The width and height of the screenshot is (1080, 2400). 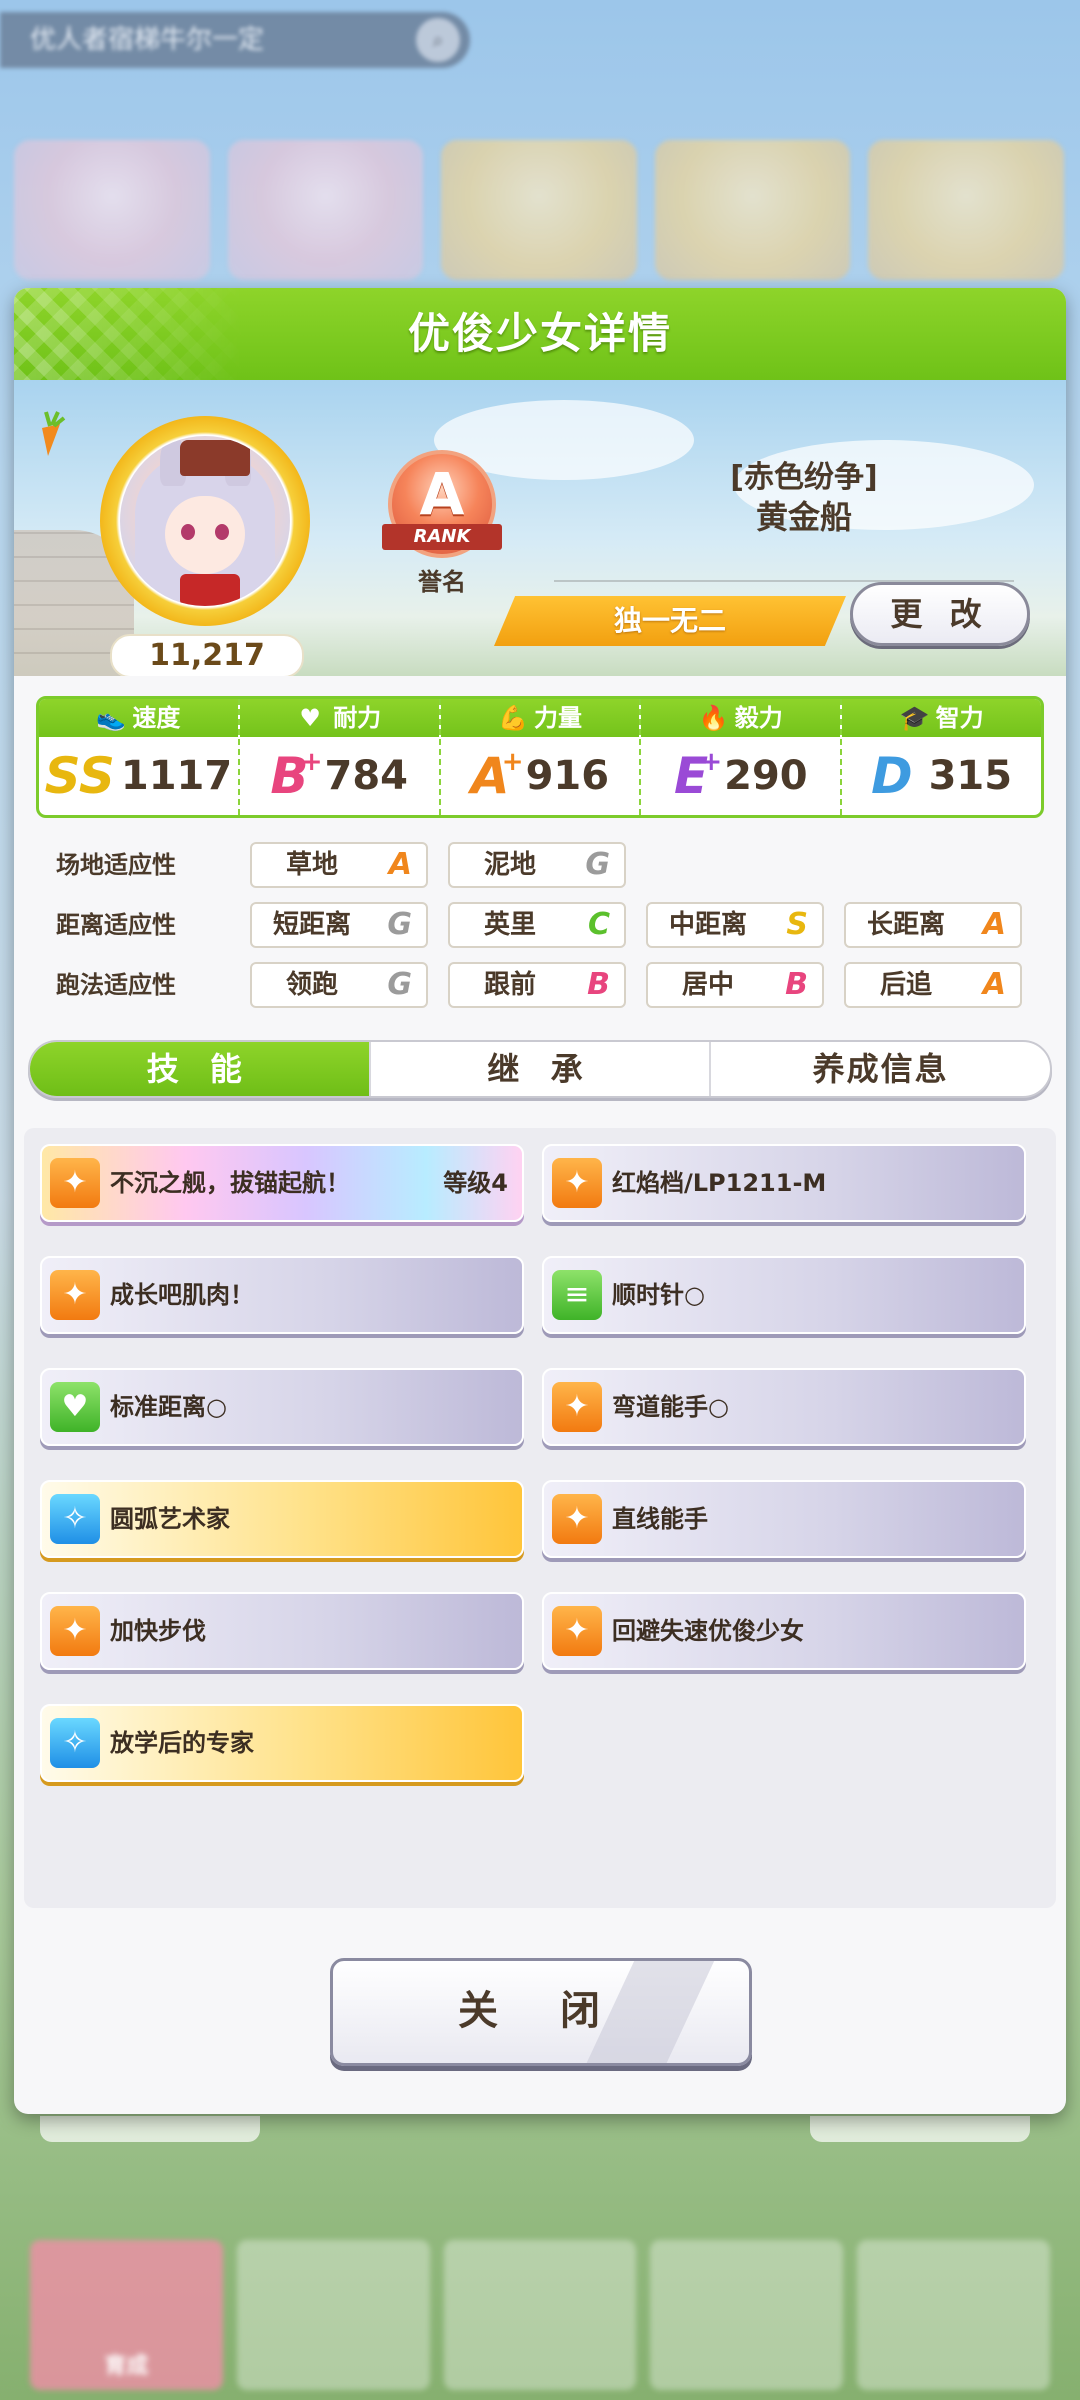 I want to click on background-bottom-nav: 育成, so click(x=540, y=2260).